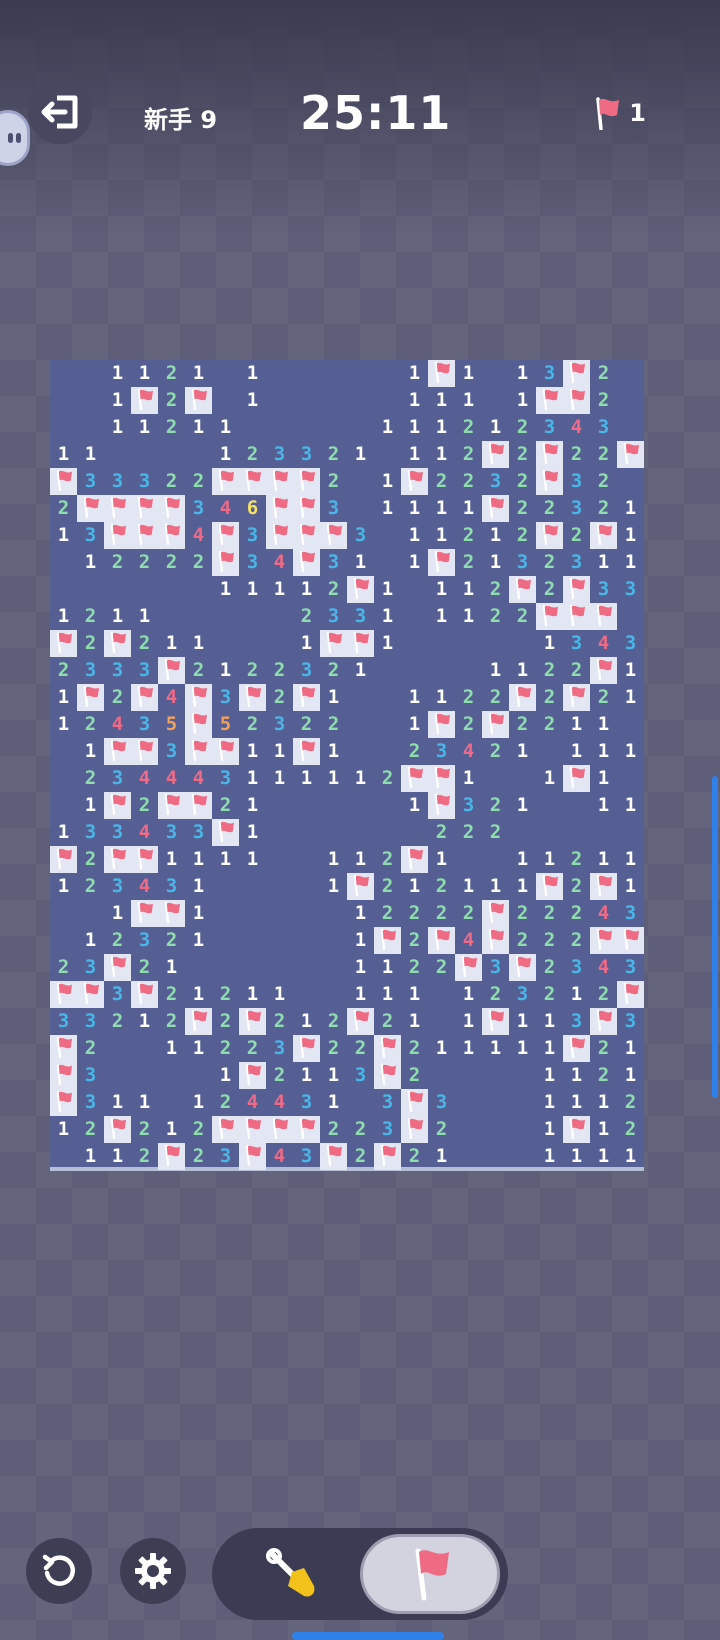 Image resolution: width=720 pixels, height=1640 pixels. I want to click on flag-mode-button, so click(430, 1574).